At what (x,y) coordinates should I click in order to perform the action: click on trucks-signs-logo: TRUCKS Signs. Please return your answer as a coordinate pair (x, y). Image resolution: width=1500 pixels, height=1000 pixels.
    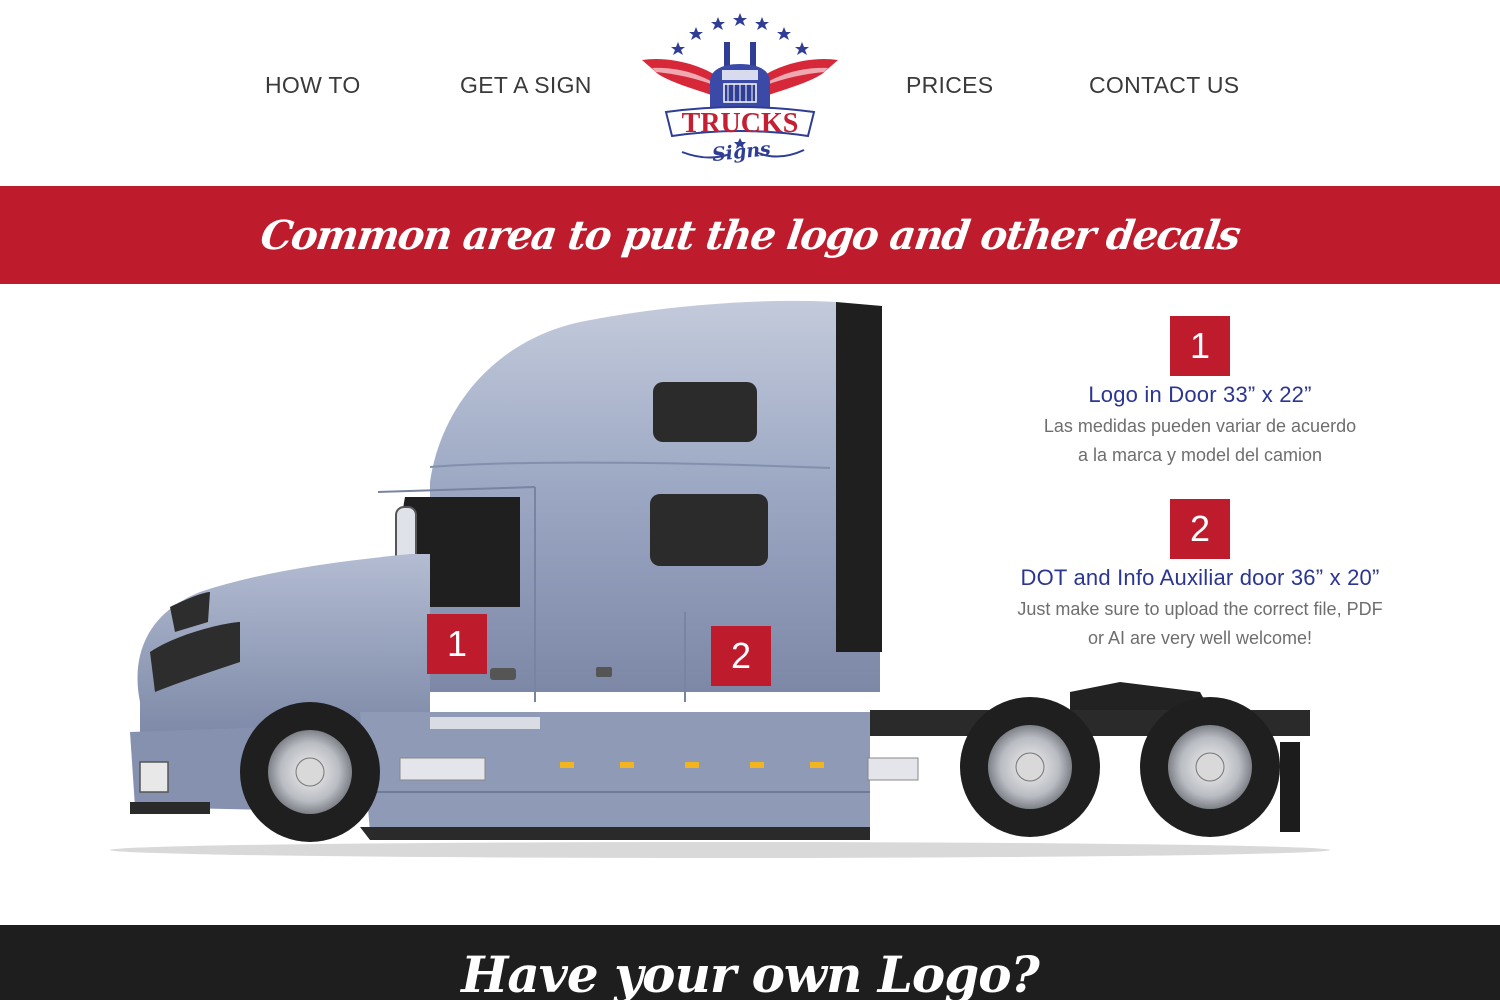
    Looking at the image, I should click on (740, 90).